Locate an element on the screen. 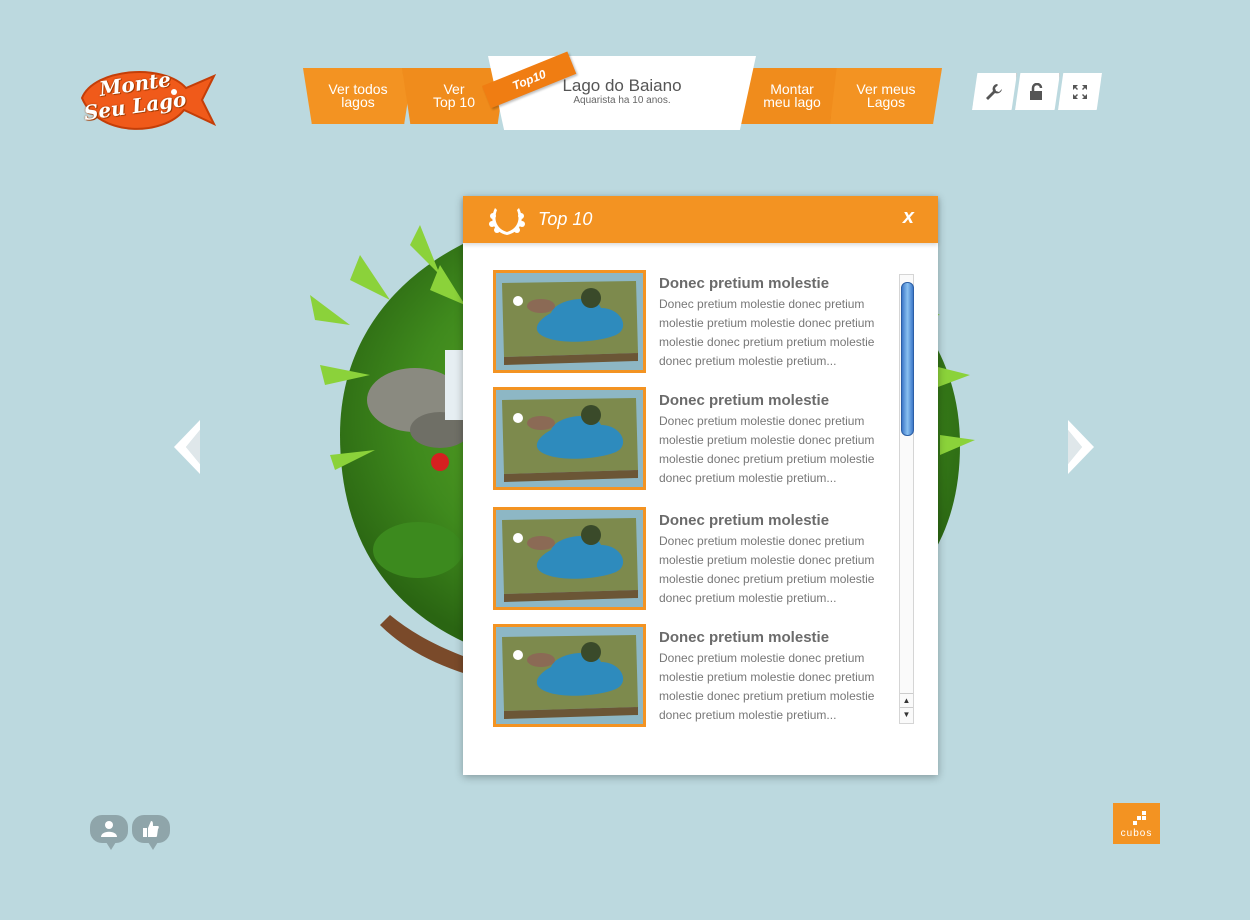  cubos-logo-icon is located at coordinates (1139, 818).